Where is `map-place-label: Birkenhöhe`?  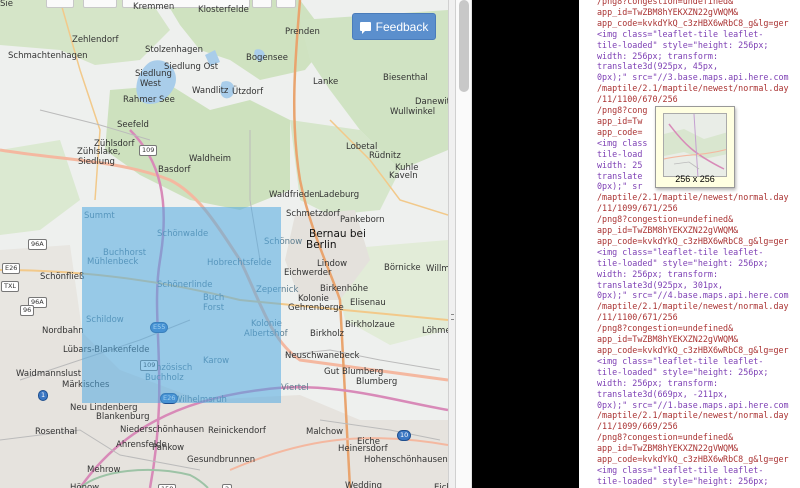
map-place-label: Birkenhöhe is located at coordinates (344, 289).